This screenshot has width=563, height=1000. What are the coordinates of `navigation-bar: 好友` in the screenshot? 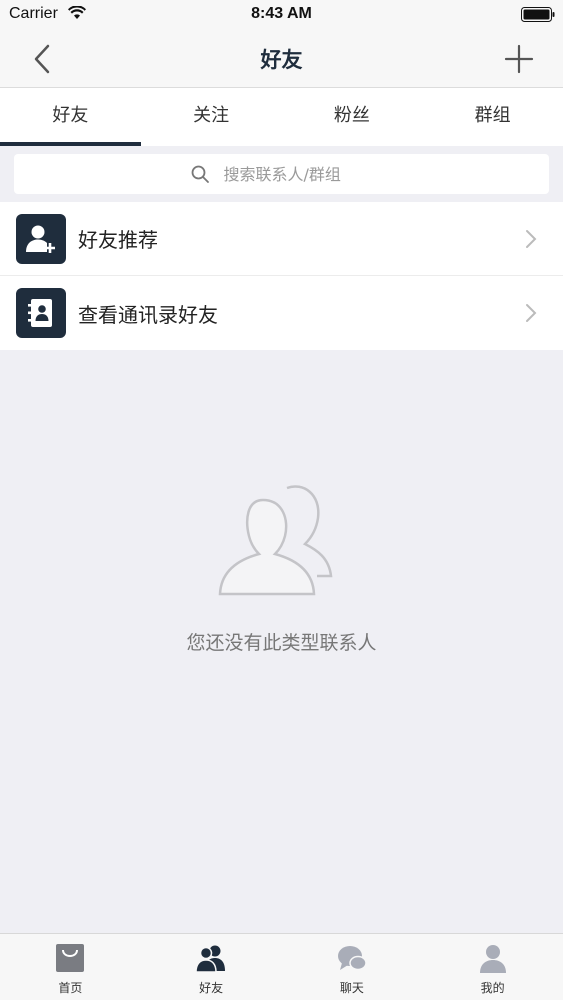 It's located at (281, 59).